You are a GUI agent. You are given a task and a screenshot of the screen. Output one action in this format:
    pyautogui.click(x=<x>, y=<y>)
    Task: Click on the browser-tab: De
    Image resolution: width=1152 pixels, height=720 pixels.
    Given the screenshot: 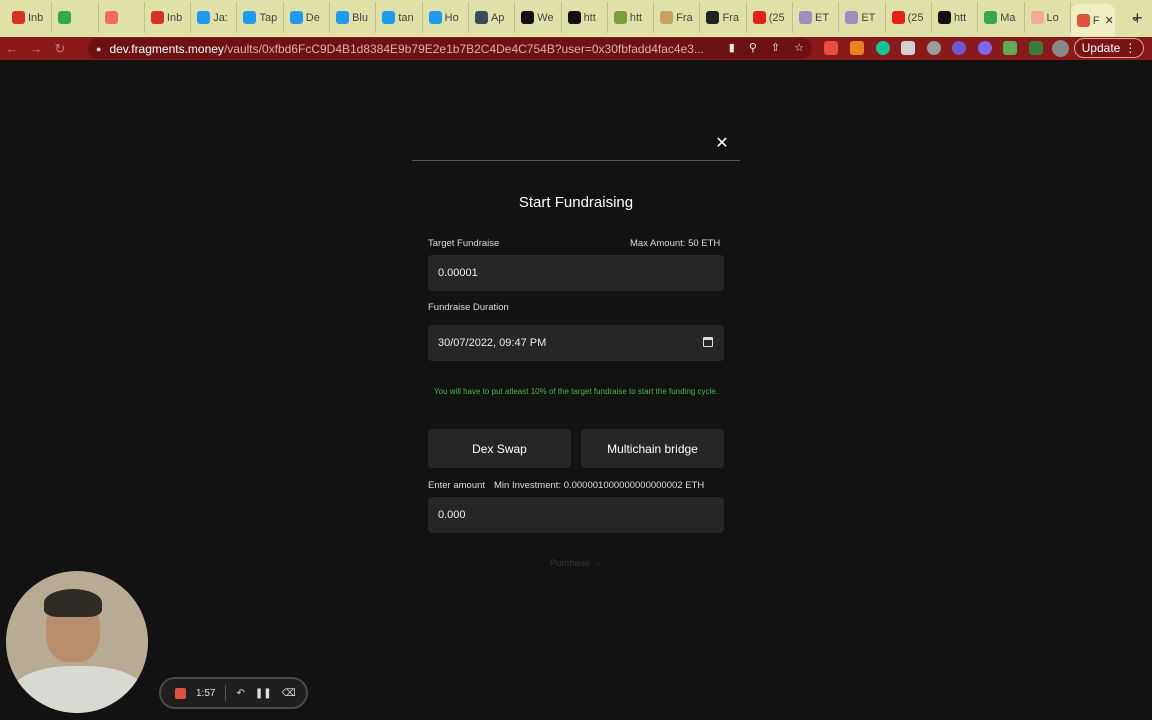 What is the action you would take?
    pyautogui.click(x=307, y=17)
    